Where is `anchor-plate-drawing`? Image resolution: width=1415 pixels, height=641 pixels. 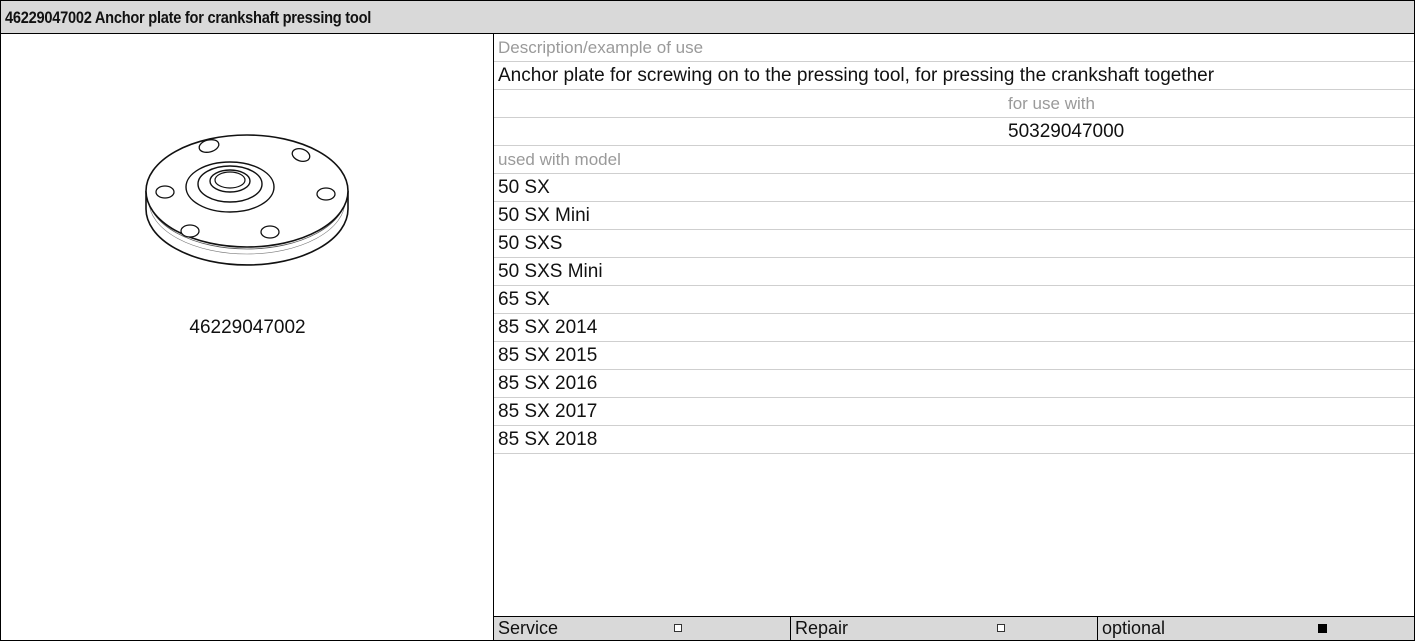 anchor-plate-drawing is located at coordinates (247, 200).